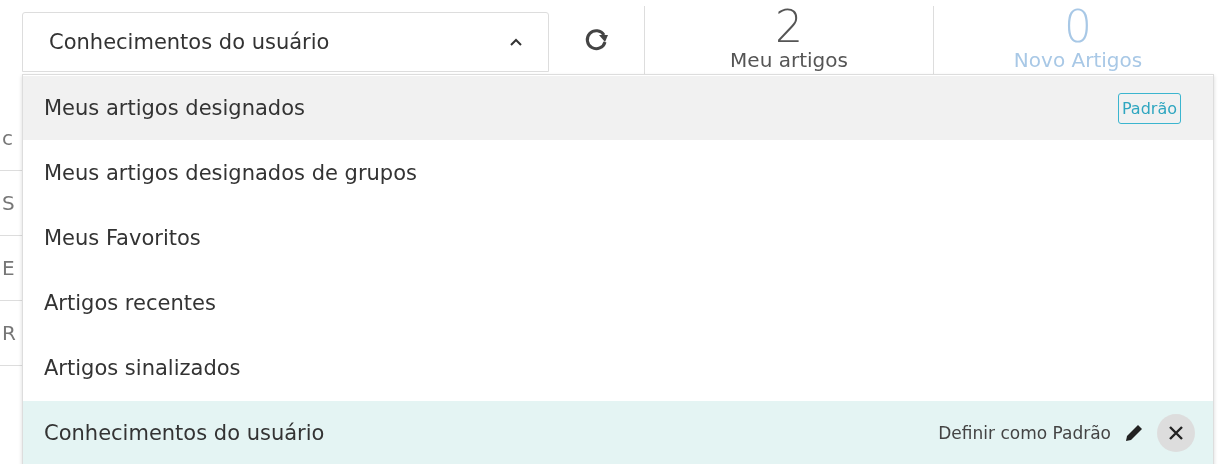  What do you see at coordinates (618, 237) in the screenshot?
I see `menu-item: Meus Favoritos` at bounding box center [618, 237].